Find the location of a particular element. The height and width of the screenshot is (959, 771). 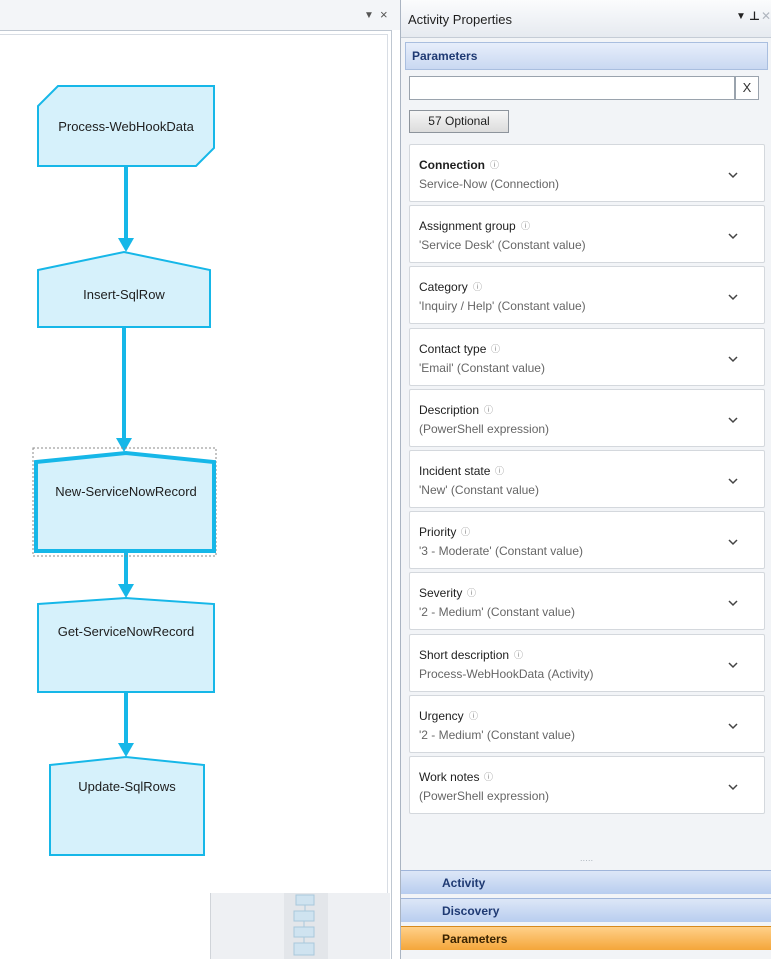

parameter-card: Priority ⓘ '3 - Moderate' (Constant value) is located at coordinates (587, 540).